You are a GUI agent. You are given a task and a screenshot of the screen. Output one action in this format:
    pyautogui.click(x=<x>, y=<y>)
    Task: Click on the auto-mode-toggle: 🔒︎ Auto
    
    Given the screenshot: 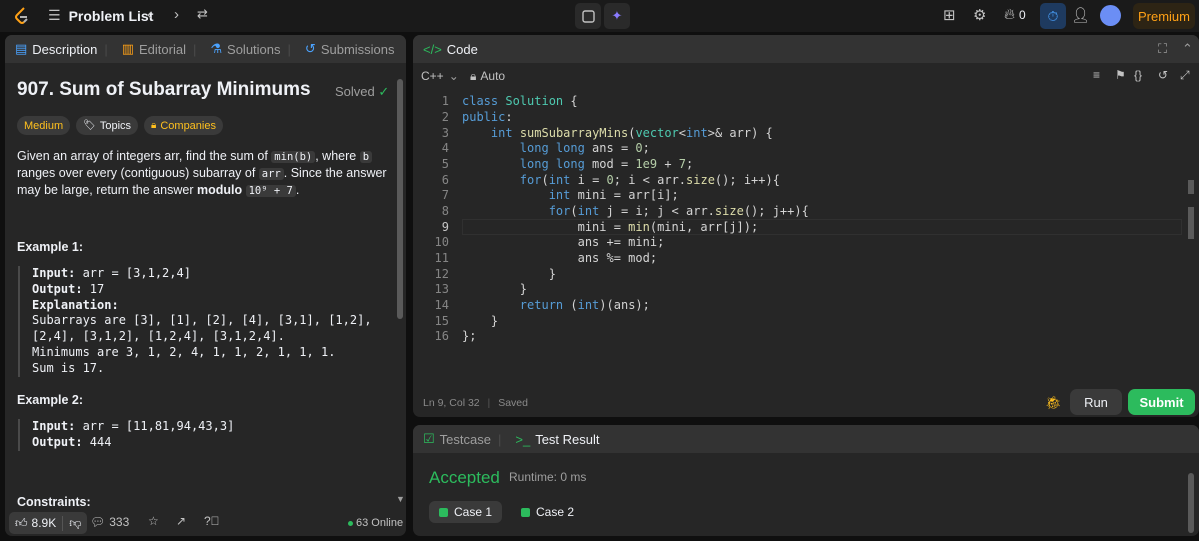 What is the action you would take?
    pyautogui.click(x=487, y=76)
    